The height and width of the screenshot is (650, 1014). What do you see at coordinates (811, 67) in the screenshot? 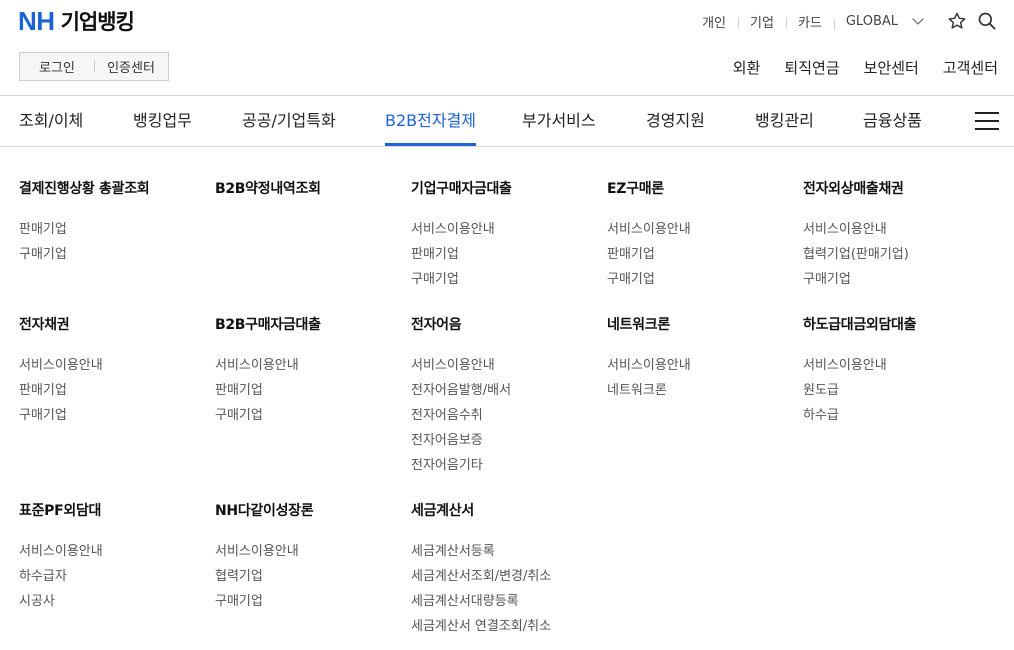
I see `sub-link-pension: 퇴직연금` at bounding box center [811, 67].